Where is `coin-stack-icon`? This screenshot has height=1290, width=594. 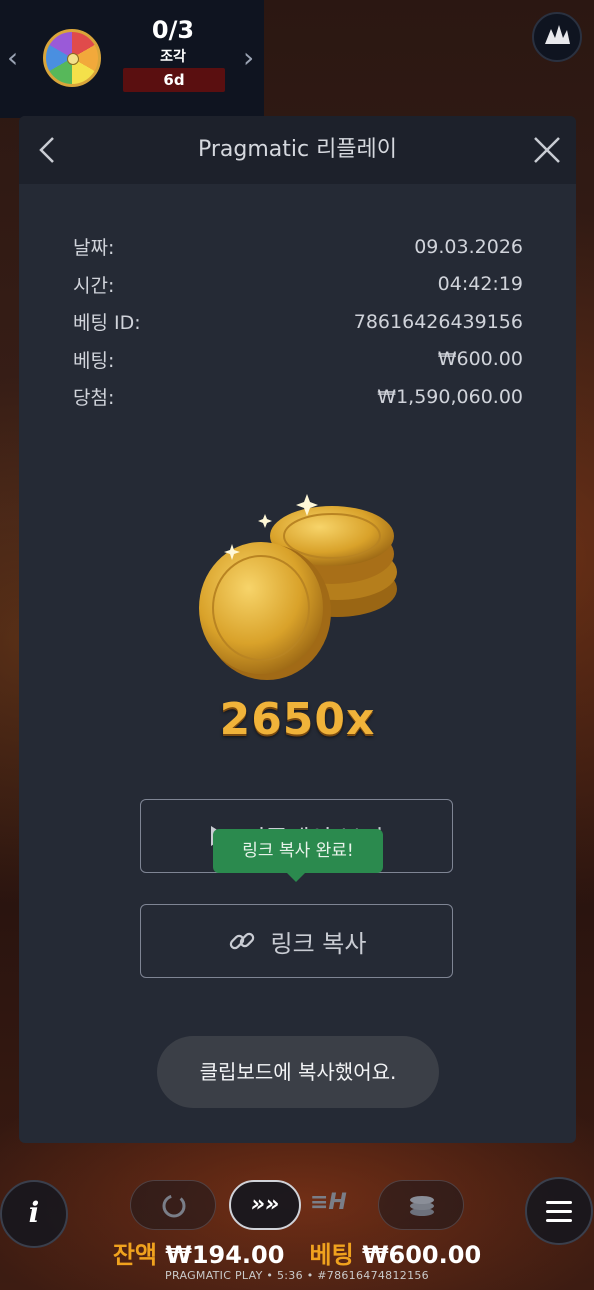 coin-stack-icon is located at coordinates (421, 1205).